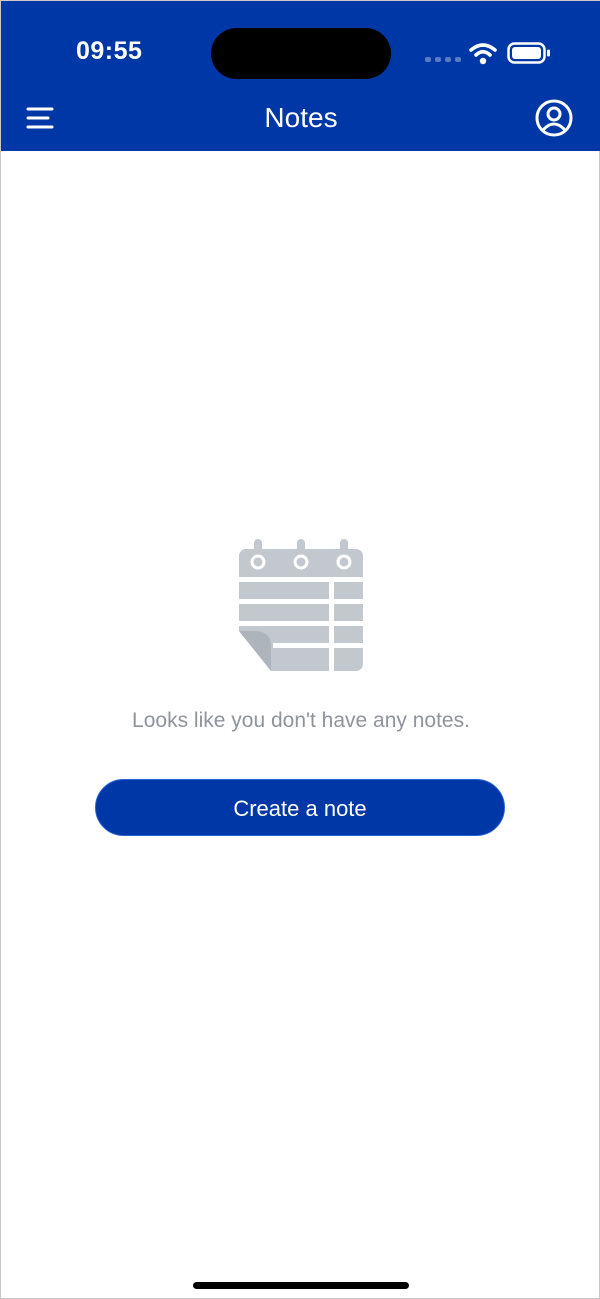  Describe the element at coordinates (528, 53) in the screenshot. I see `battery-icon` at that location.